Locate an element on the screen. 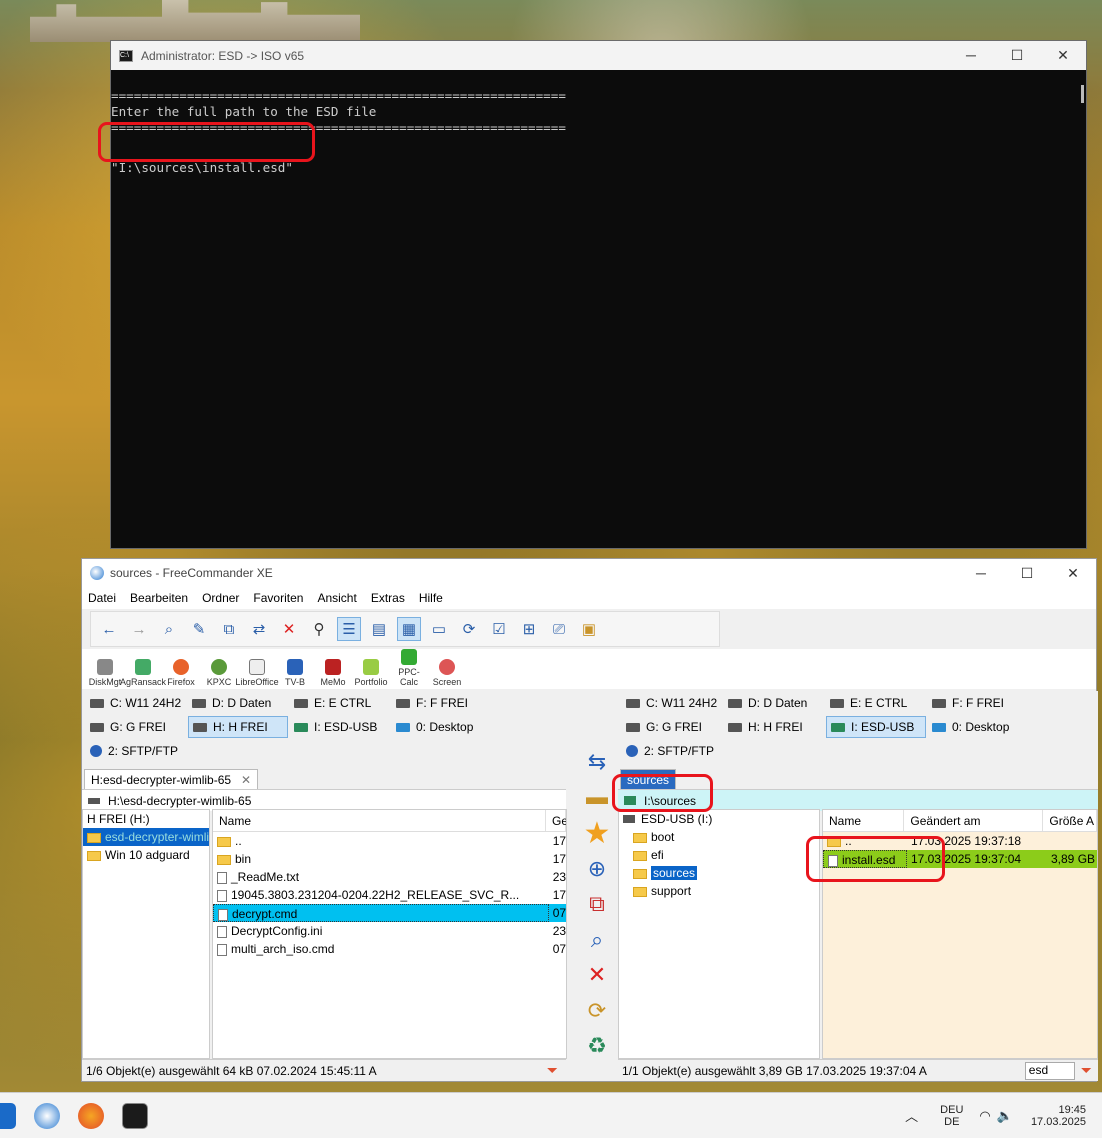 Image resolution: width=1102 pixels, height=1138 pixels. fc-titlebar: sources - FreeCommander XE ─ ☐ ✕ is located at coordinates (589, 573).